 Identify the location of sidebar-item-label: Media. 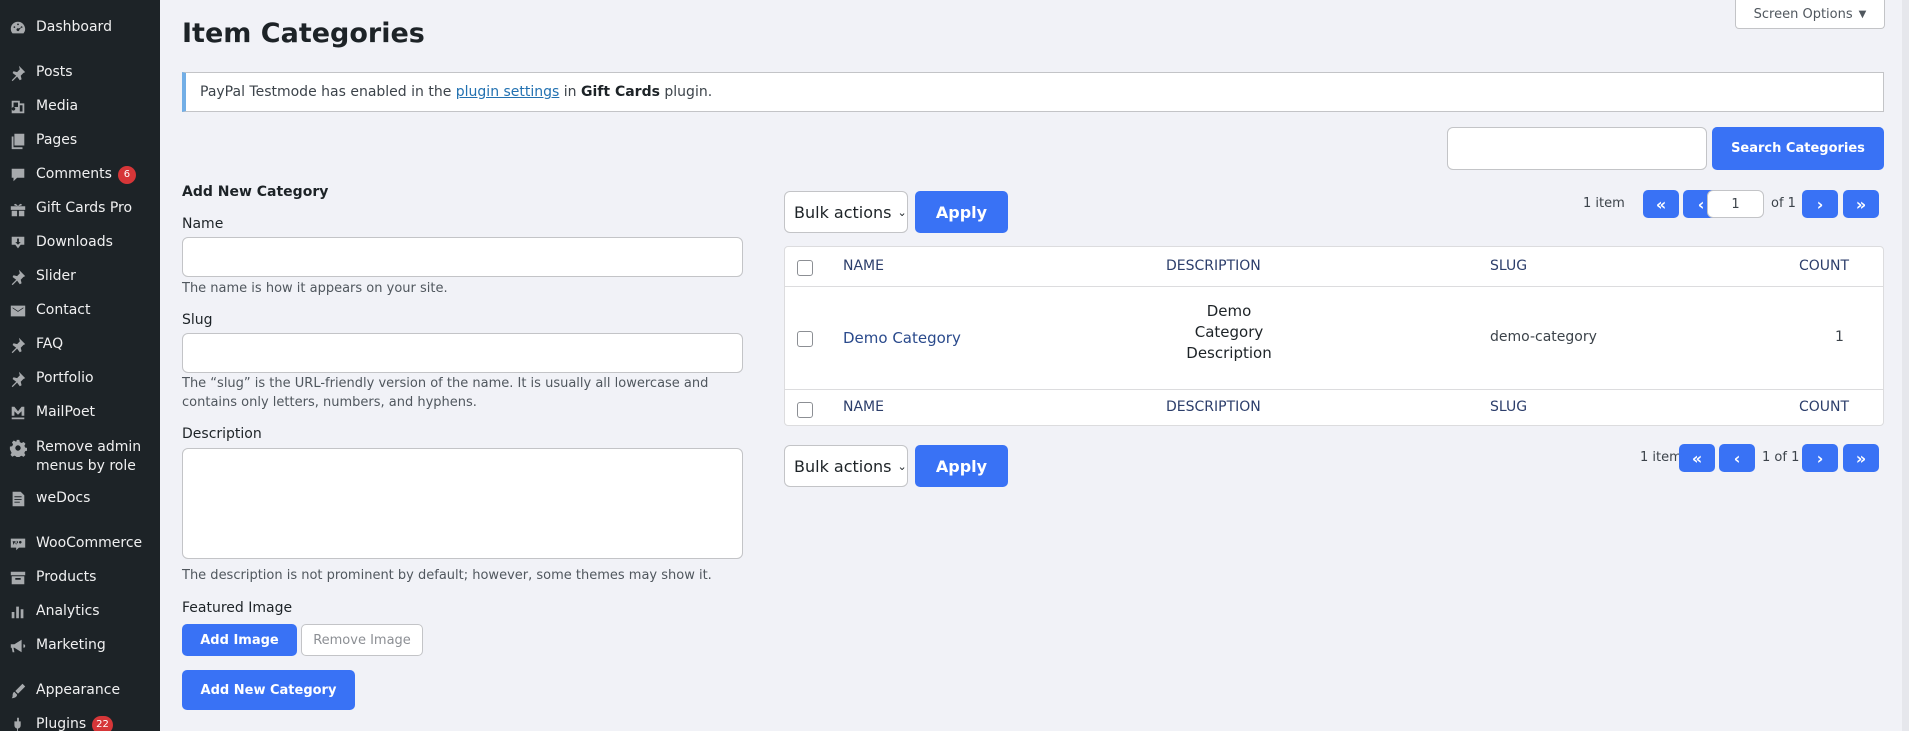
(57, 106).